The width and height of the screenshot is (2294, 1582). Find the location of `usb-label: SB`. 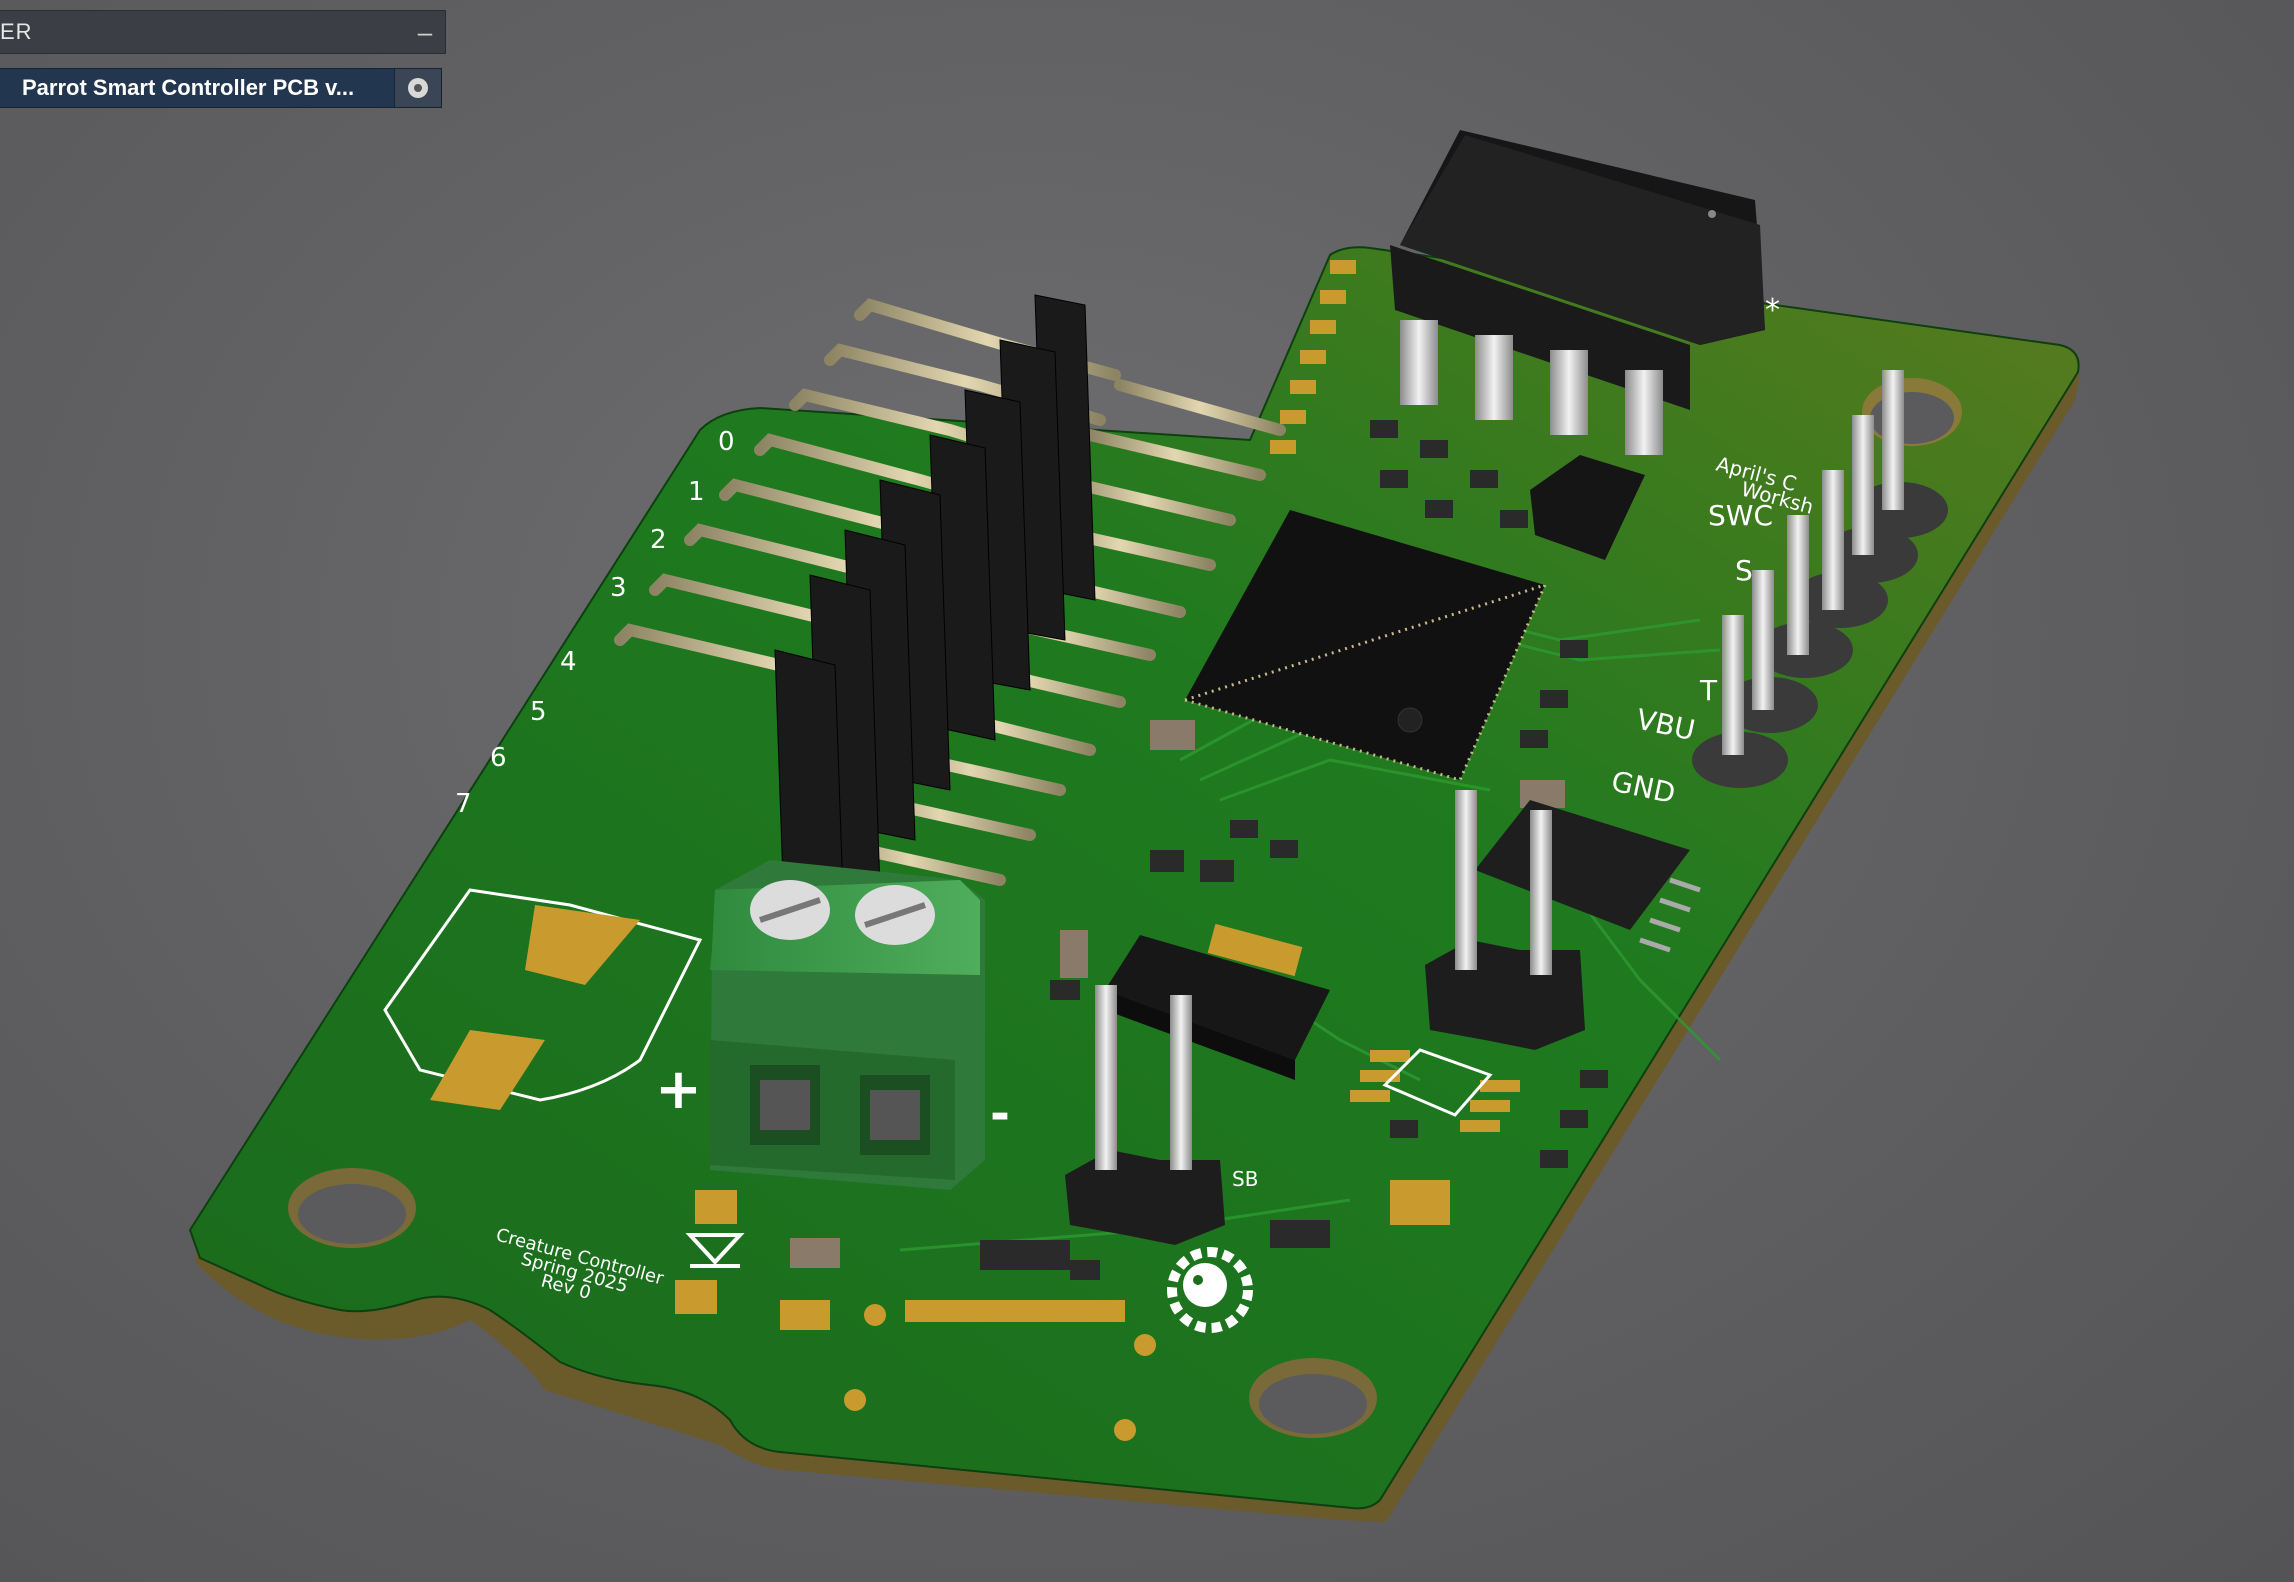

usb-label: SB is located at coordinates (1245, 1179).